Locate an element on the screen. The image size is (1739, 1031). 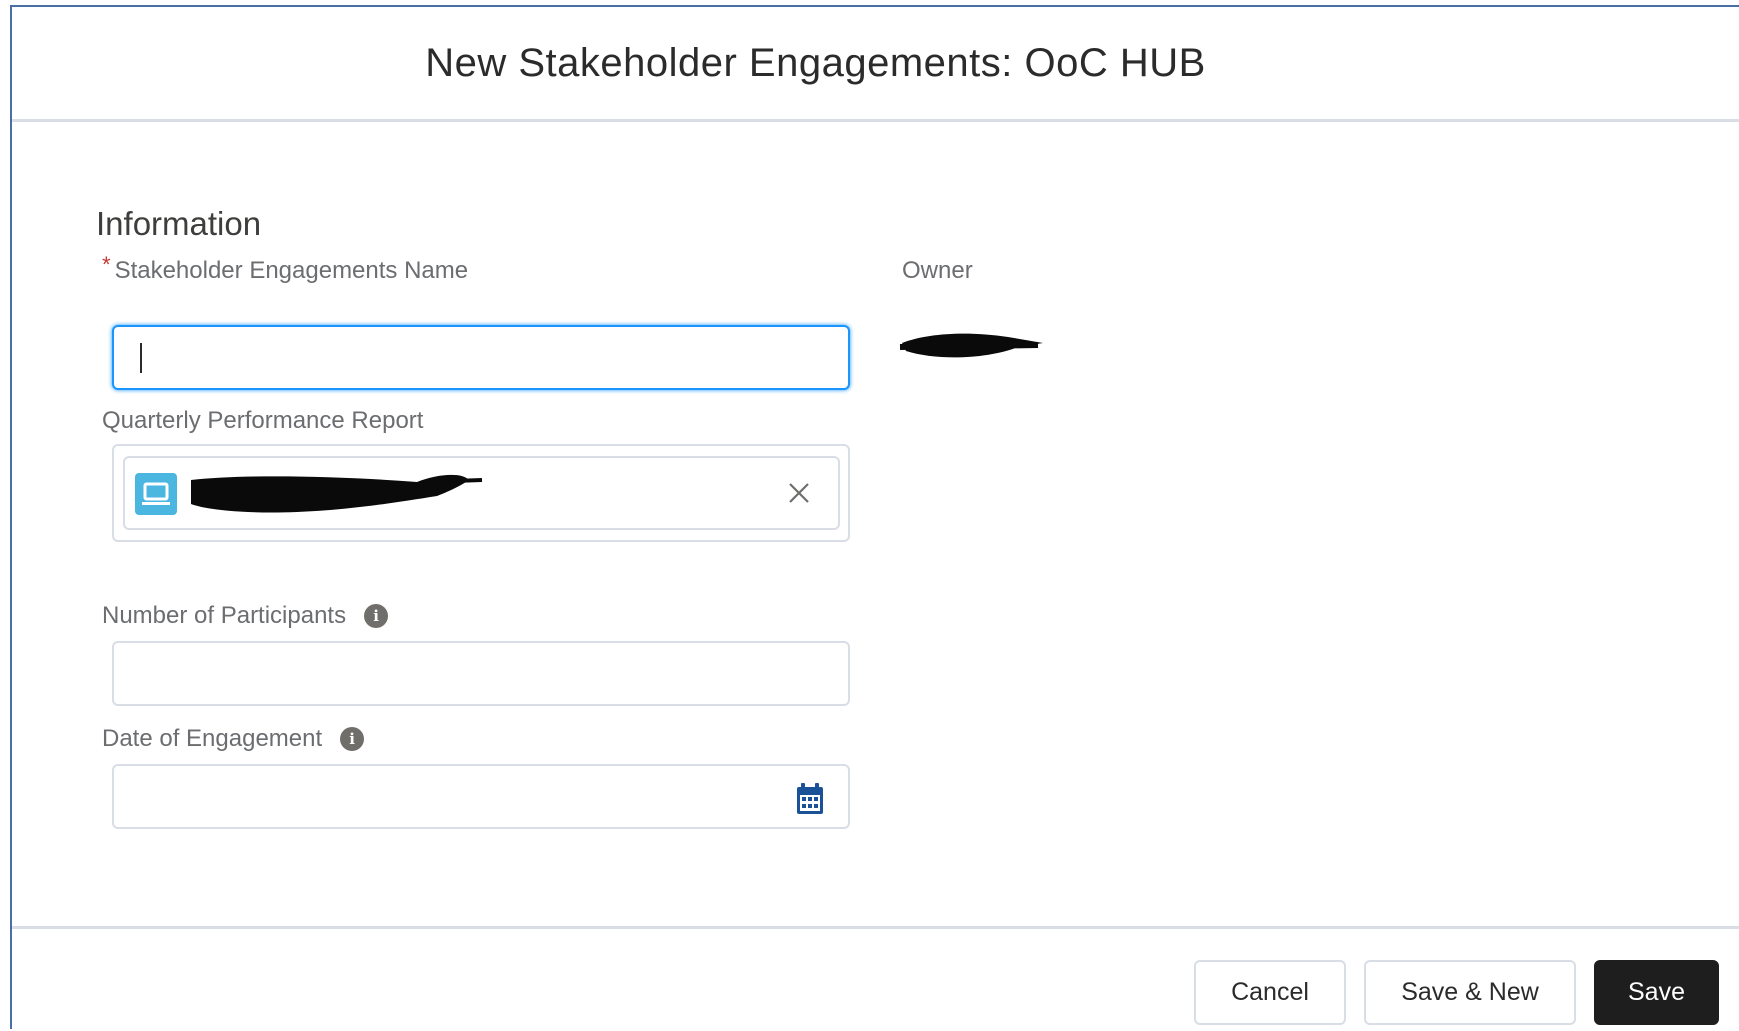
computer-icon is located at coordinates (156, 494).